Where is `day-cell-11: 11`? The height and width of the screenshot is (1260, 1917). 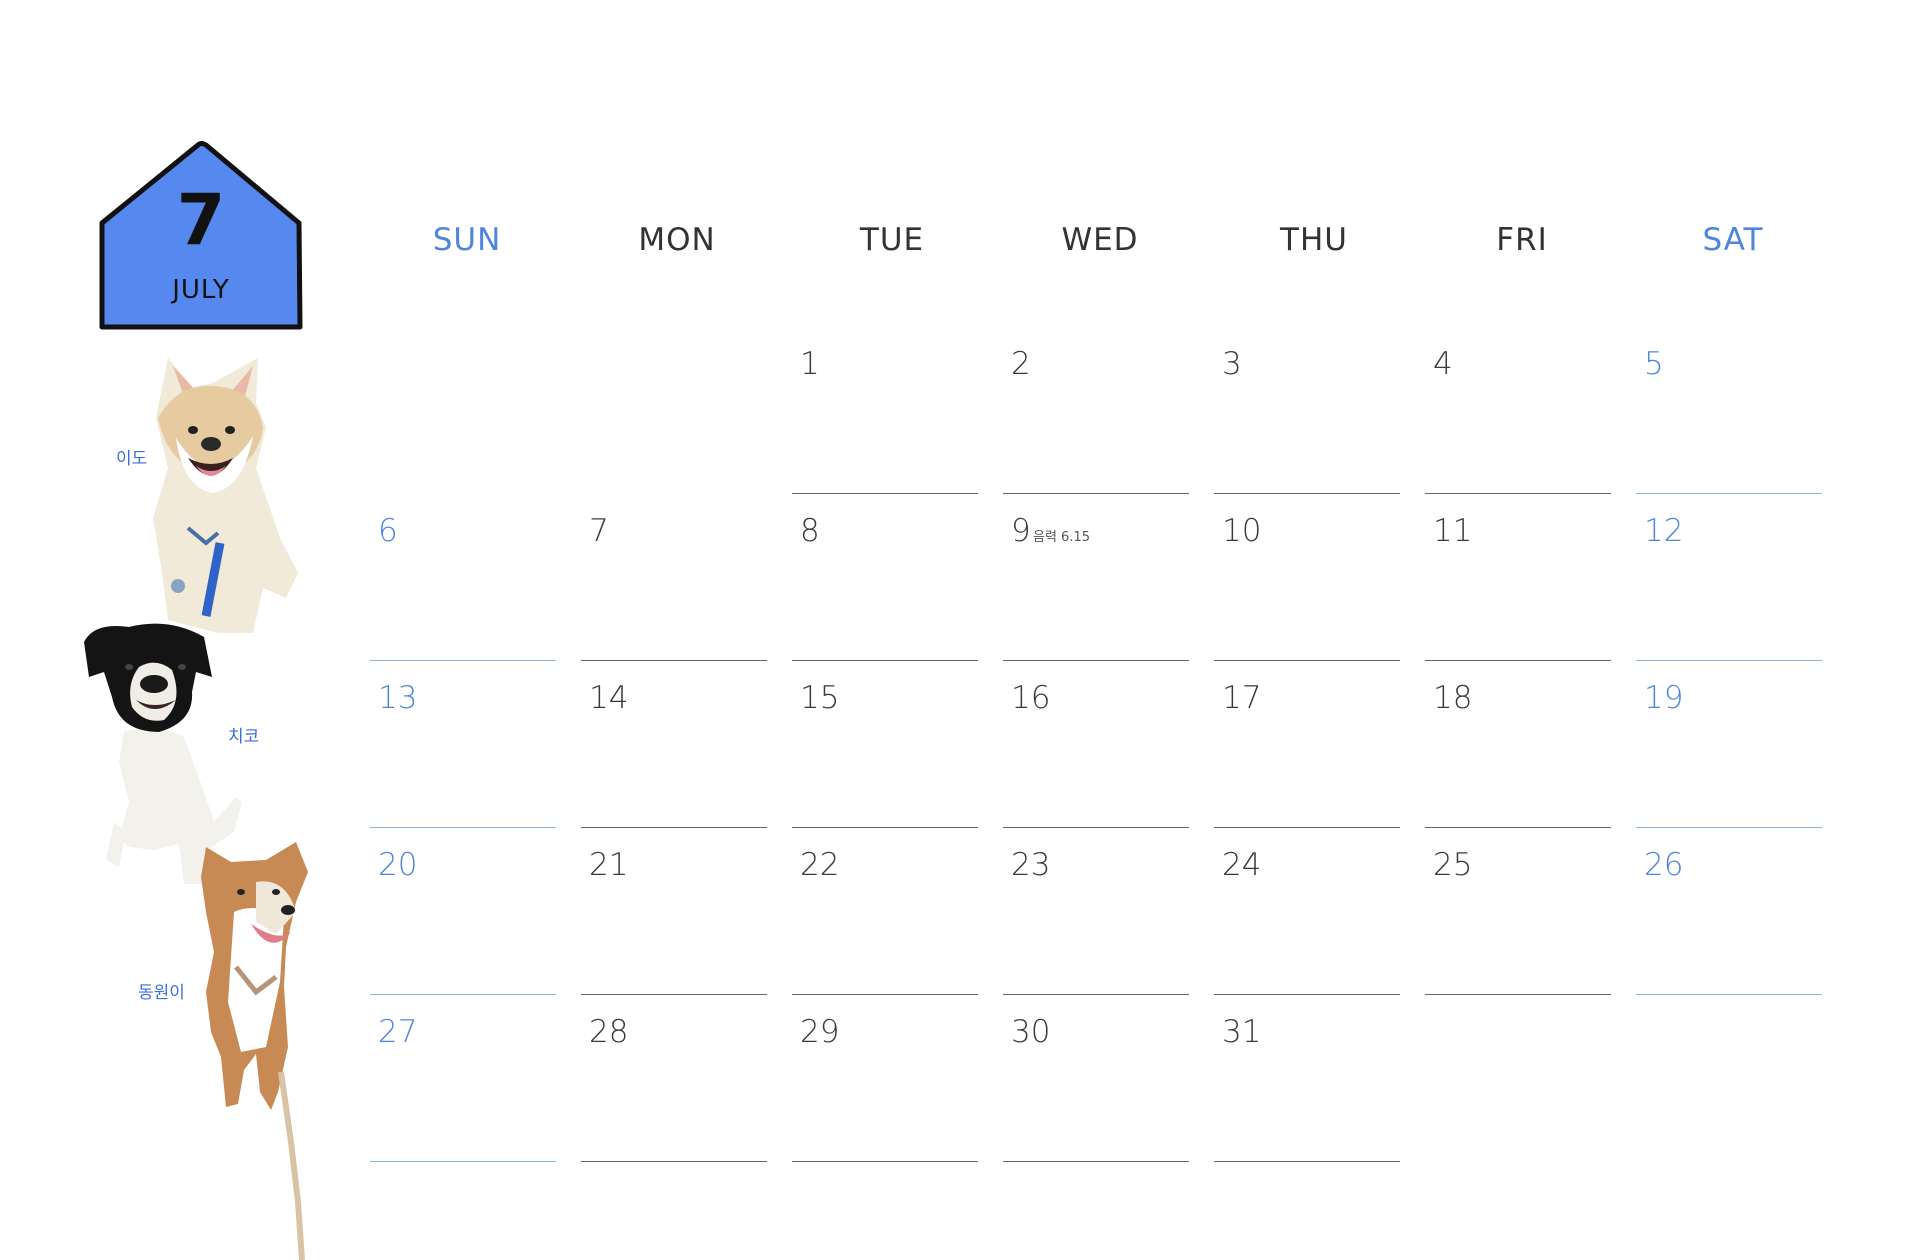
day-cell-11: 11 is located at coordinates (1518, 578).